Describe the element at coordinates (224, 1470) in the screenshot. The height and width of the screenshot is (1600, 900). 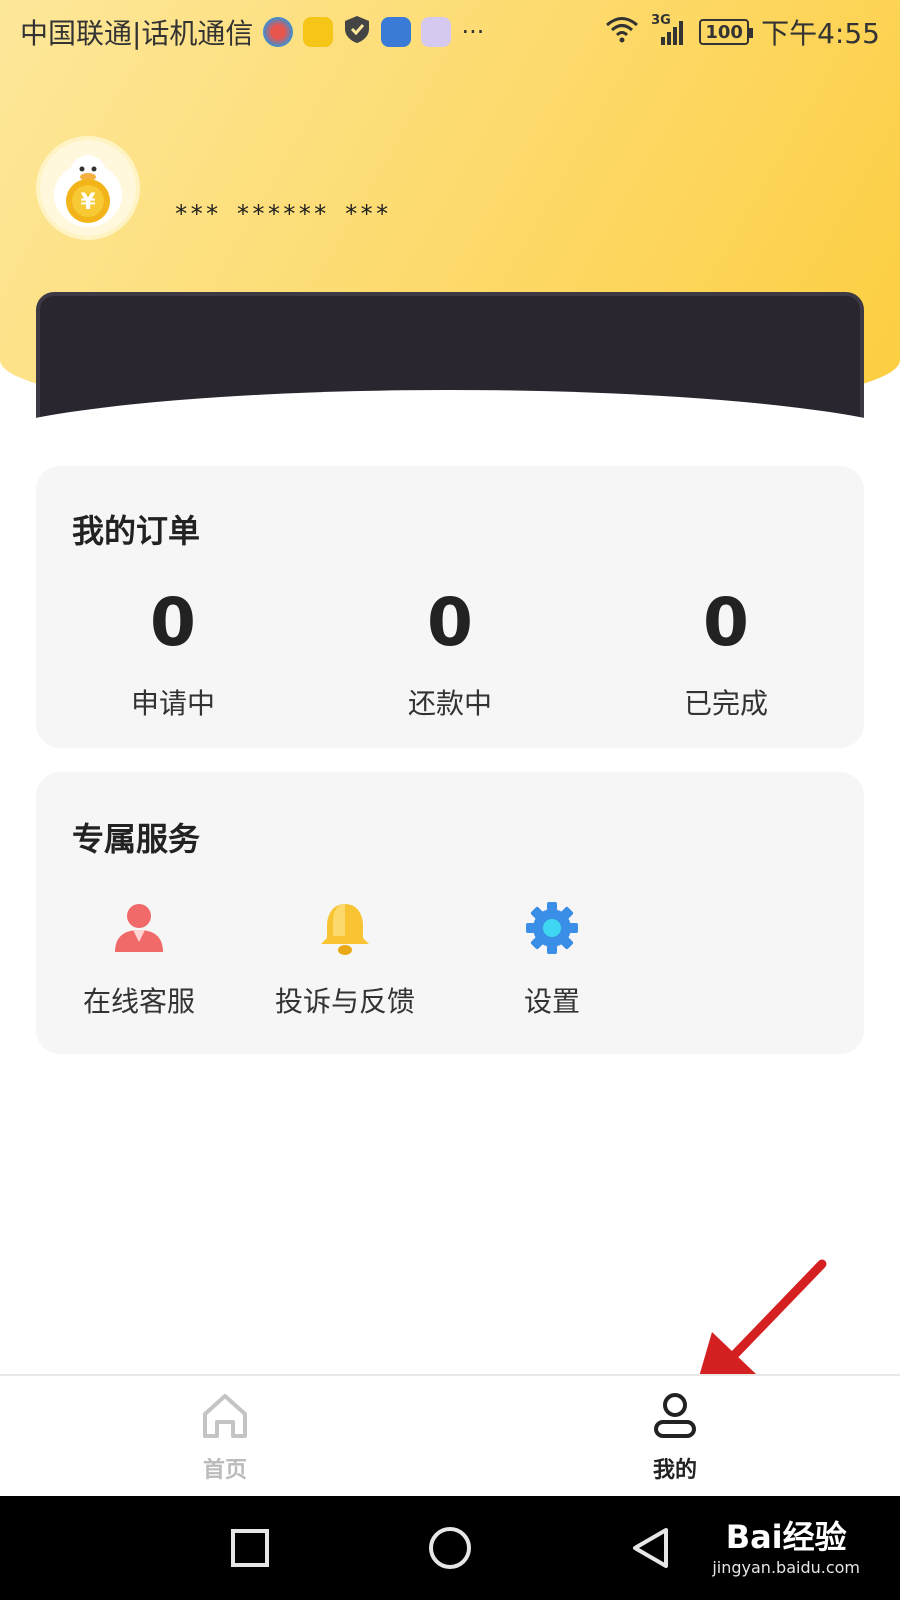
I see `tab-label: 首页` at that location.